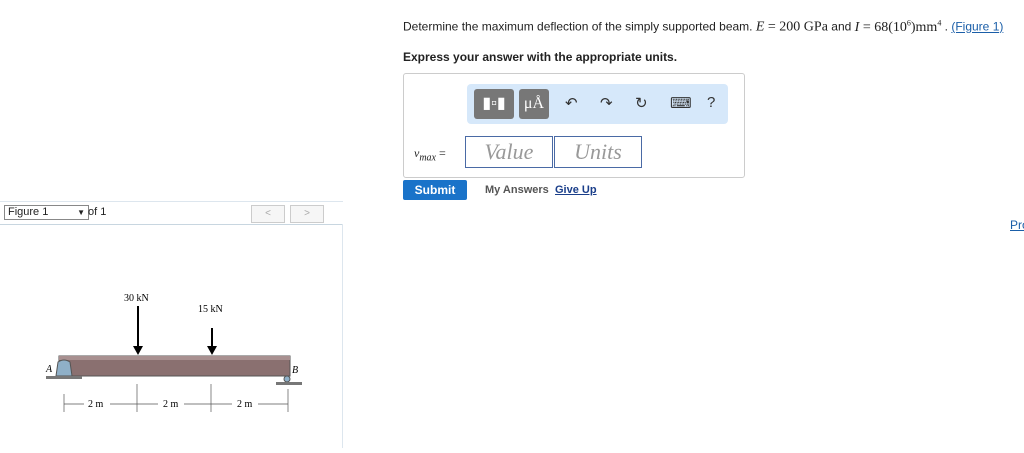  What do you see at coordinates (791, 27) in the screenshot?
I see `modulus: E = 200 GPa` at bounding box center [791, 27].